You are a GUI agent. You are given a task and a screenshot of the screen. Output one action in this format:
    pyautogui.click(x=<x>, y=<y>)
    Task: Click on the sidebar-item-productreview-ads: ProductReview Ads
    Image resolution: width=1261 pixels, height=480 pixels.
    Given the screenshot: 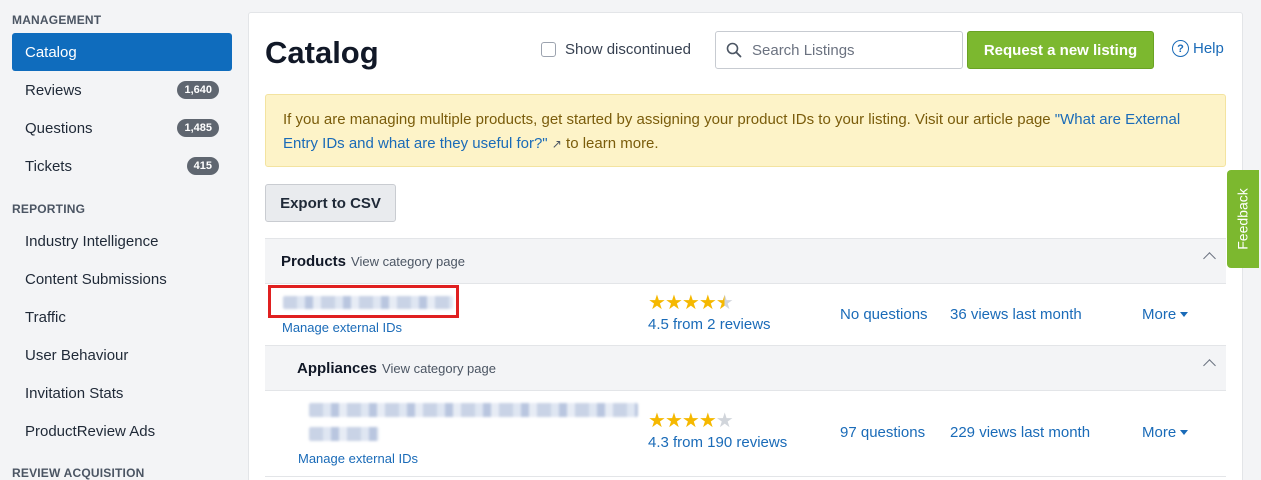 What is the action you would take?
    pyautogui.click(x=122, y=431)
    